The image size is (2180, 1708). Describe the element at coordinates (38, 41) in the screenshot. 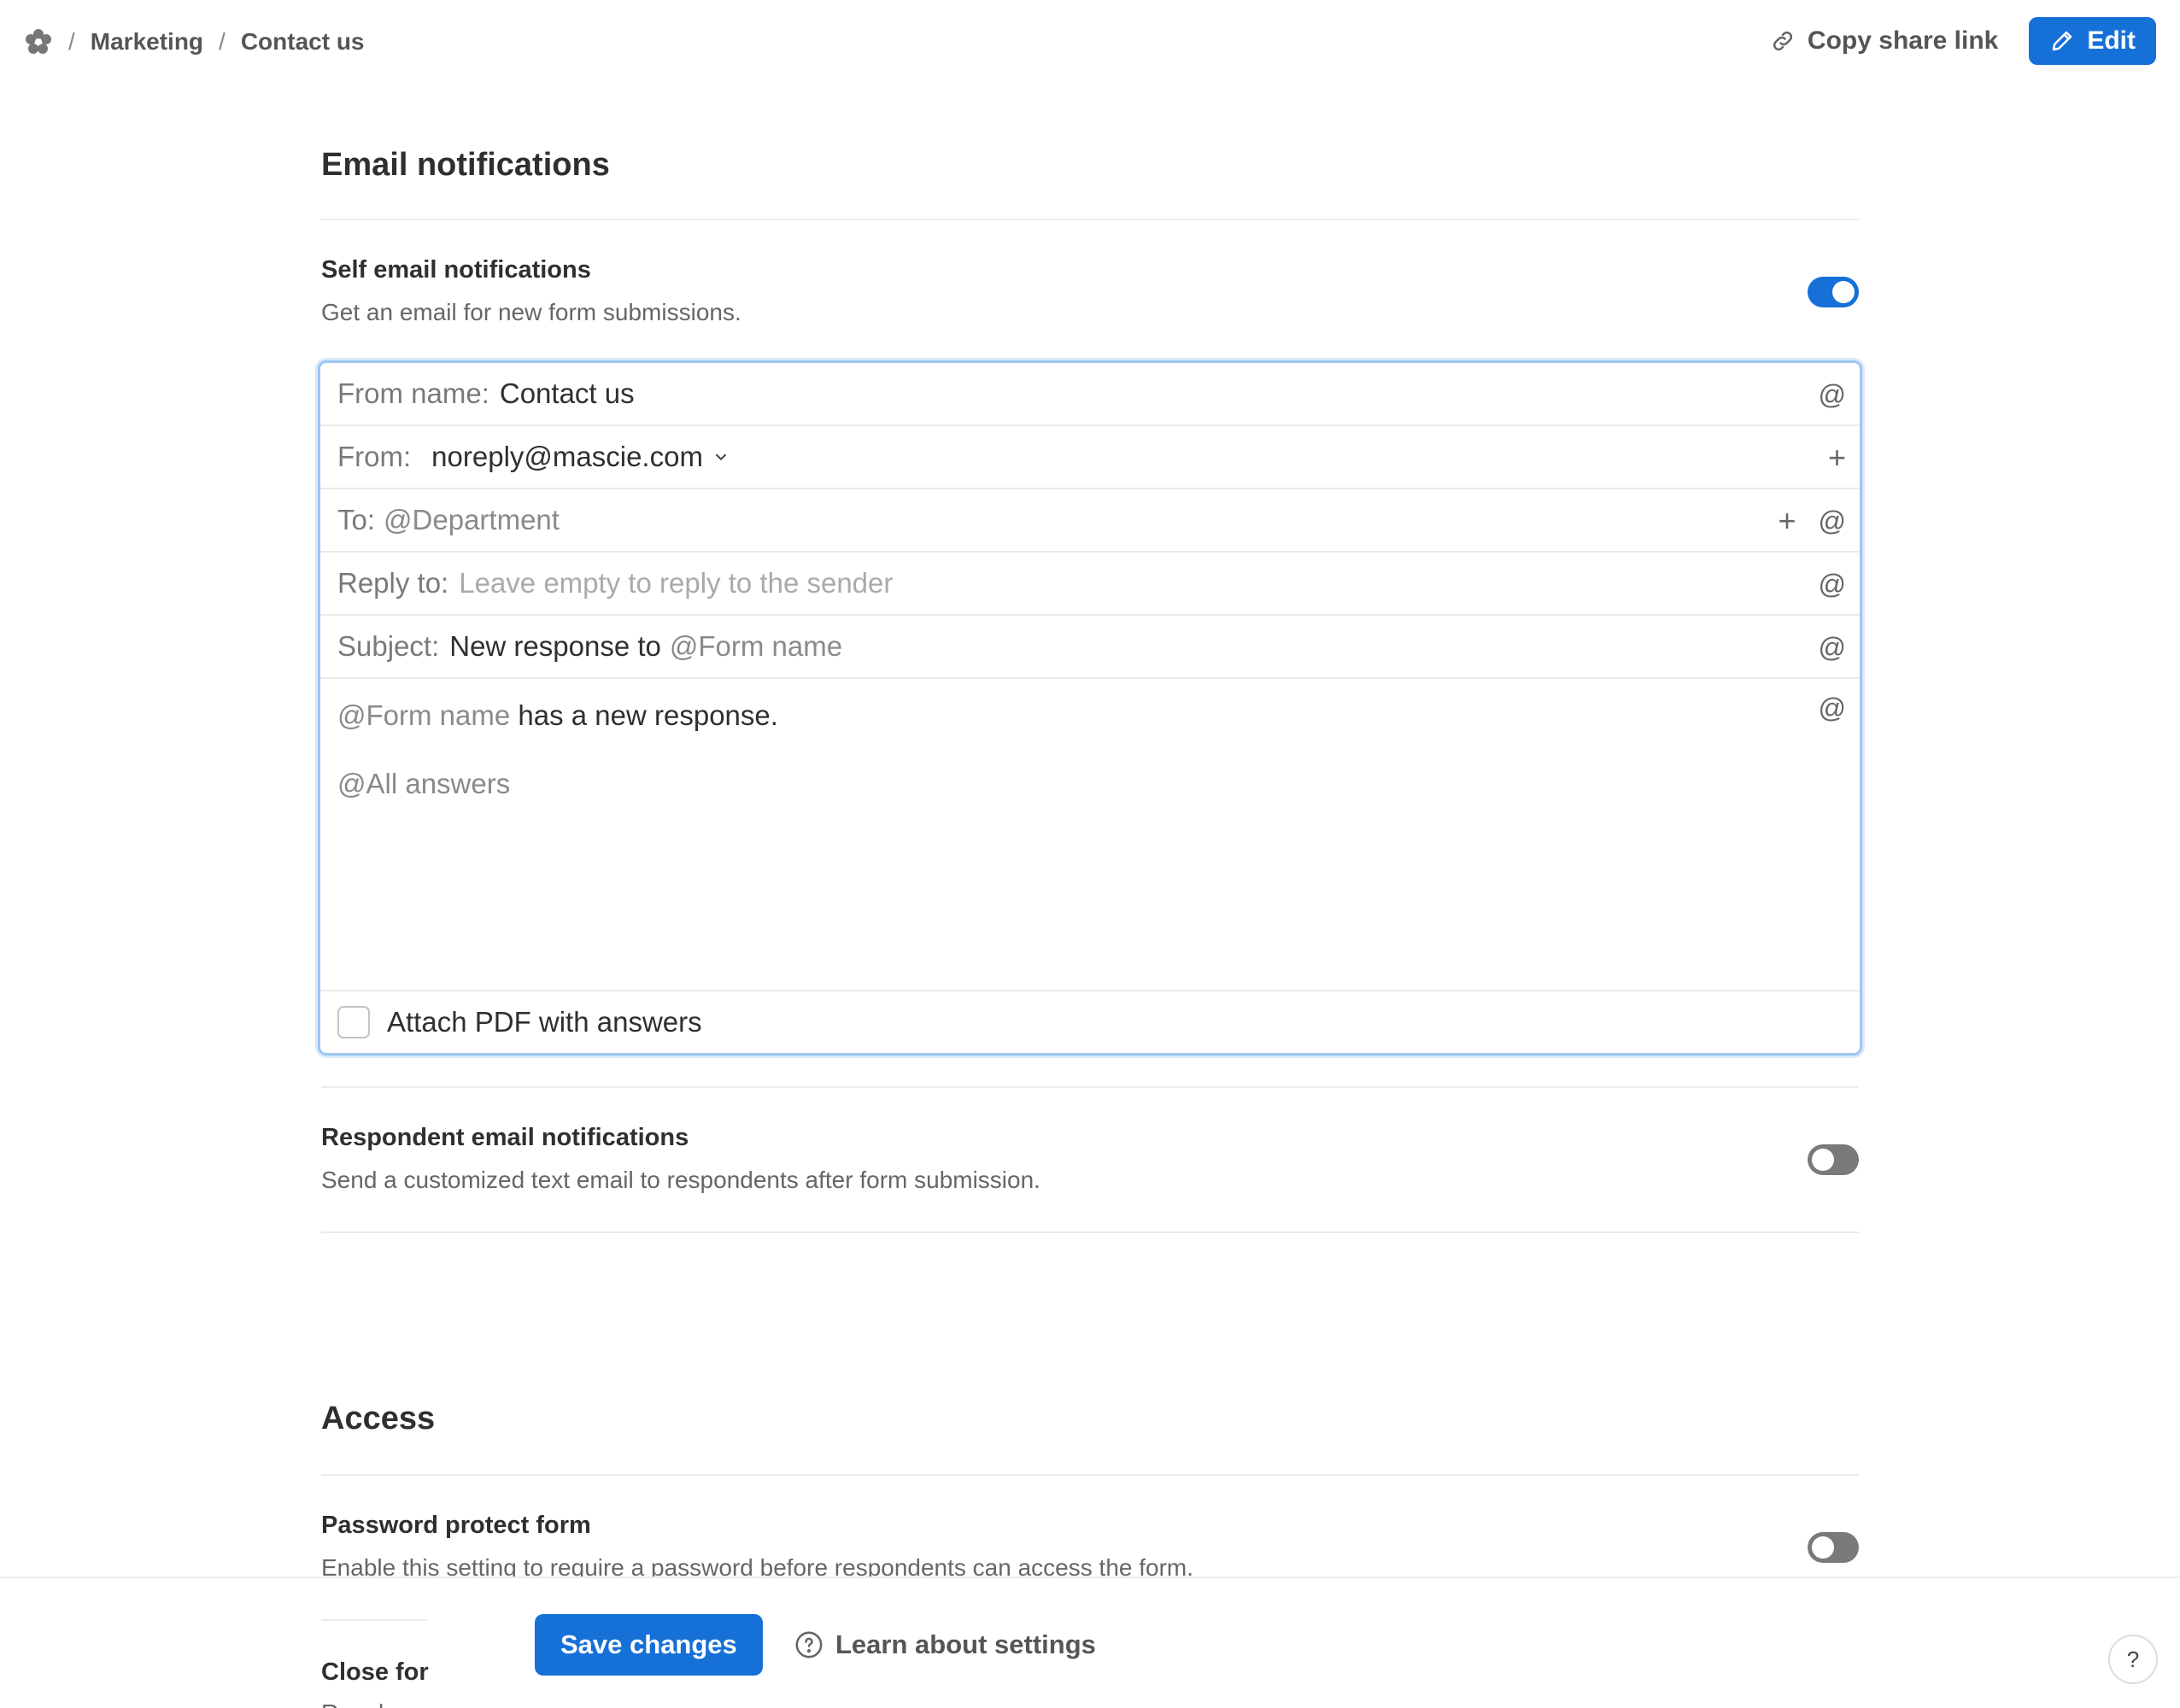

I see `flower-logo-icon` at that location.